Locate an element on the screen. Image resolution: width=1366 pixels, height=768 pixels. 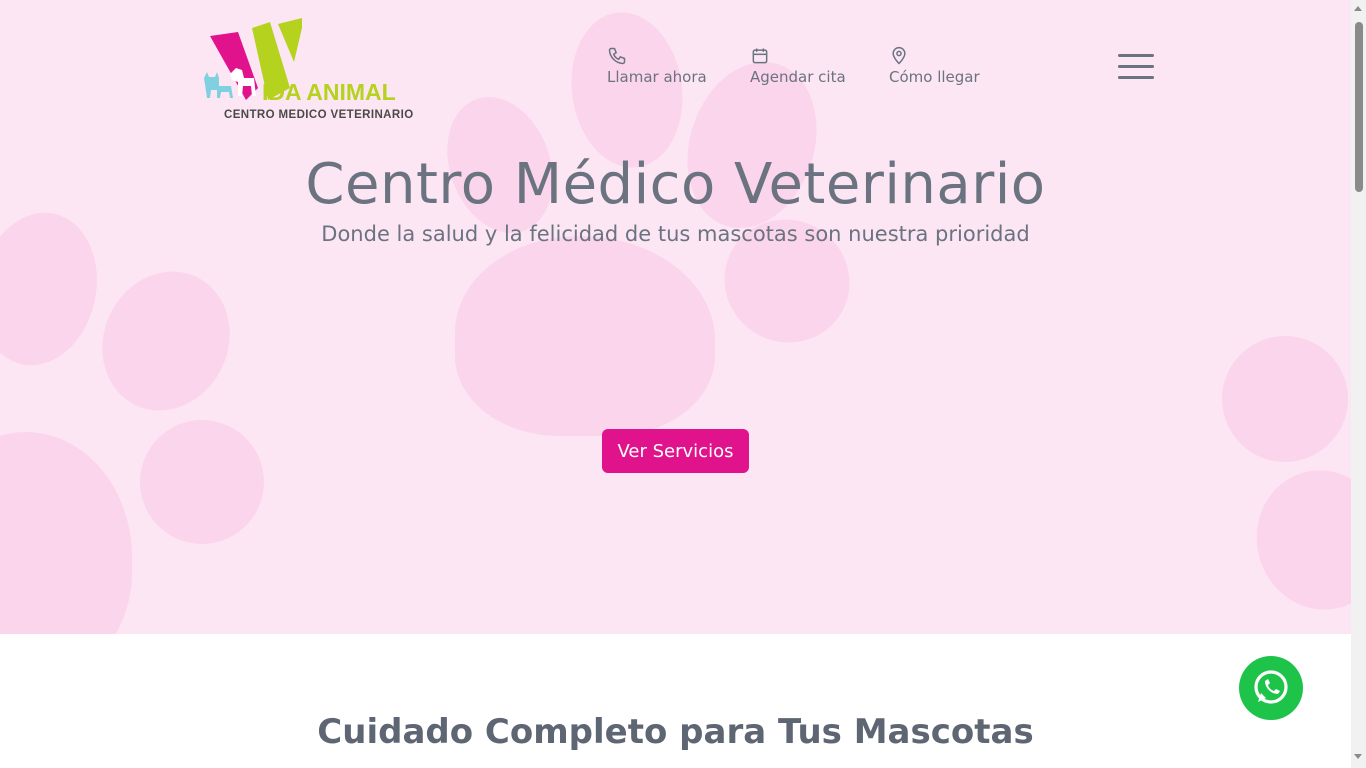
nav-book-appointment: Agendar cita is located at coordinates (798, 66).